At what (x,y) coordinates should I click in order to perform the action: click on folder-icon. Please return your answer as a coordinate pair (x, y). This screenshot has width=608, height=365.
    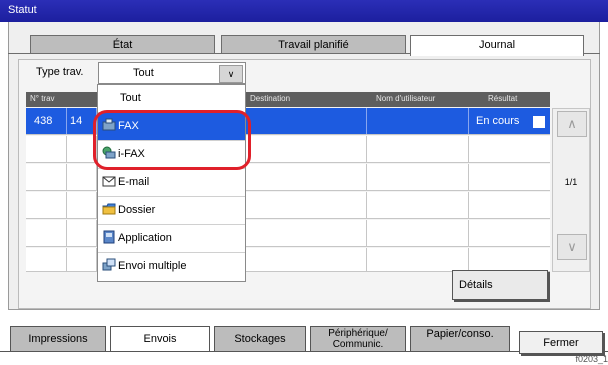
    Looking at the image, I should click on (109, 209).